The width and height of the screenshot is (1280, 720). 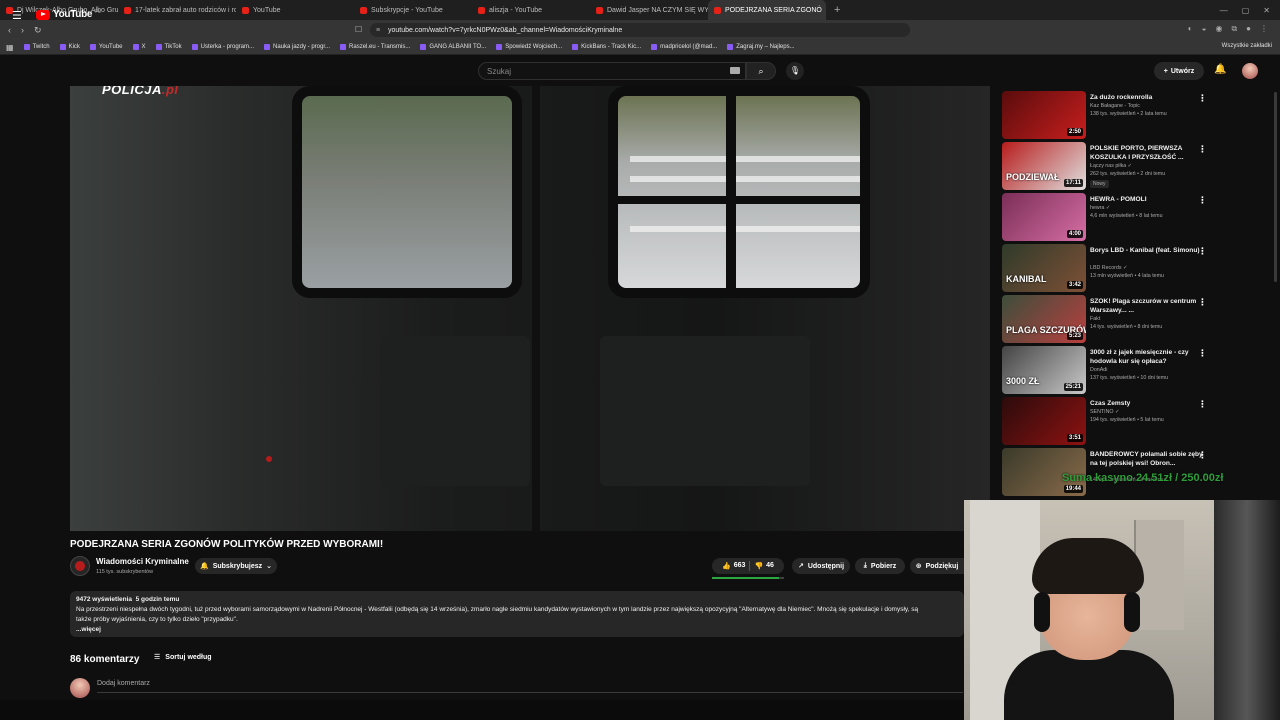 I want to click on all-bookmarks-folder: Wszystkie zakładki, so click(x=1247, y=46).